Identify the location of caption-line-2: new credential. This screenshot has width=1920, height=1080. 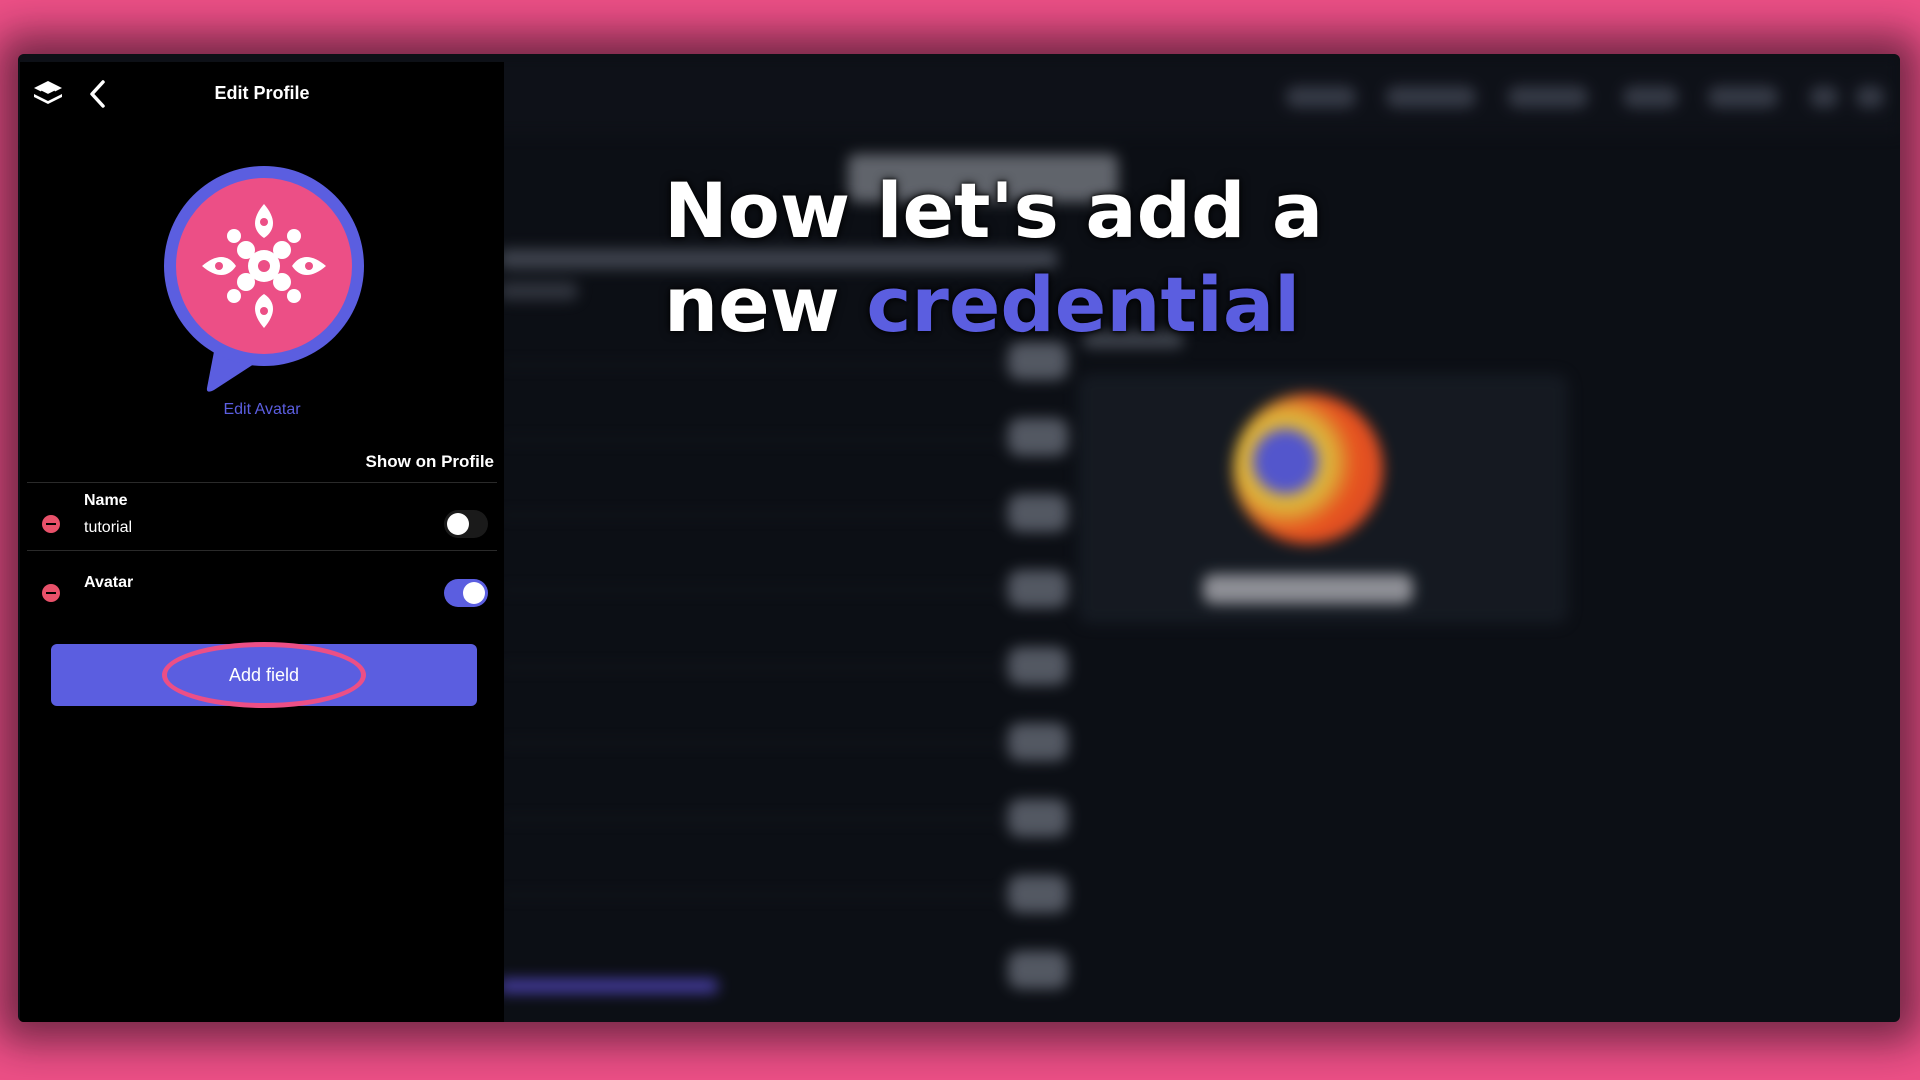
(1014, 305).